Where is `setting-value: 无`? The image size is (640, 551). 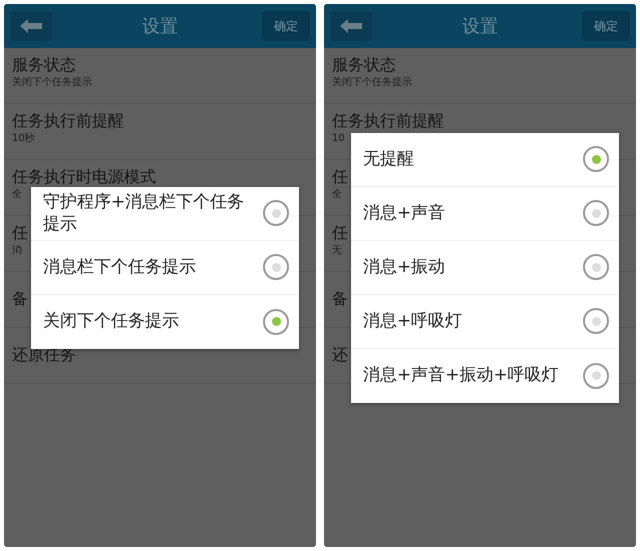
setting-value: 无 is located at coordinates (337, 250).